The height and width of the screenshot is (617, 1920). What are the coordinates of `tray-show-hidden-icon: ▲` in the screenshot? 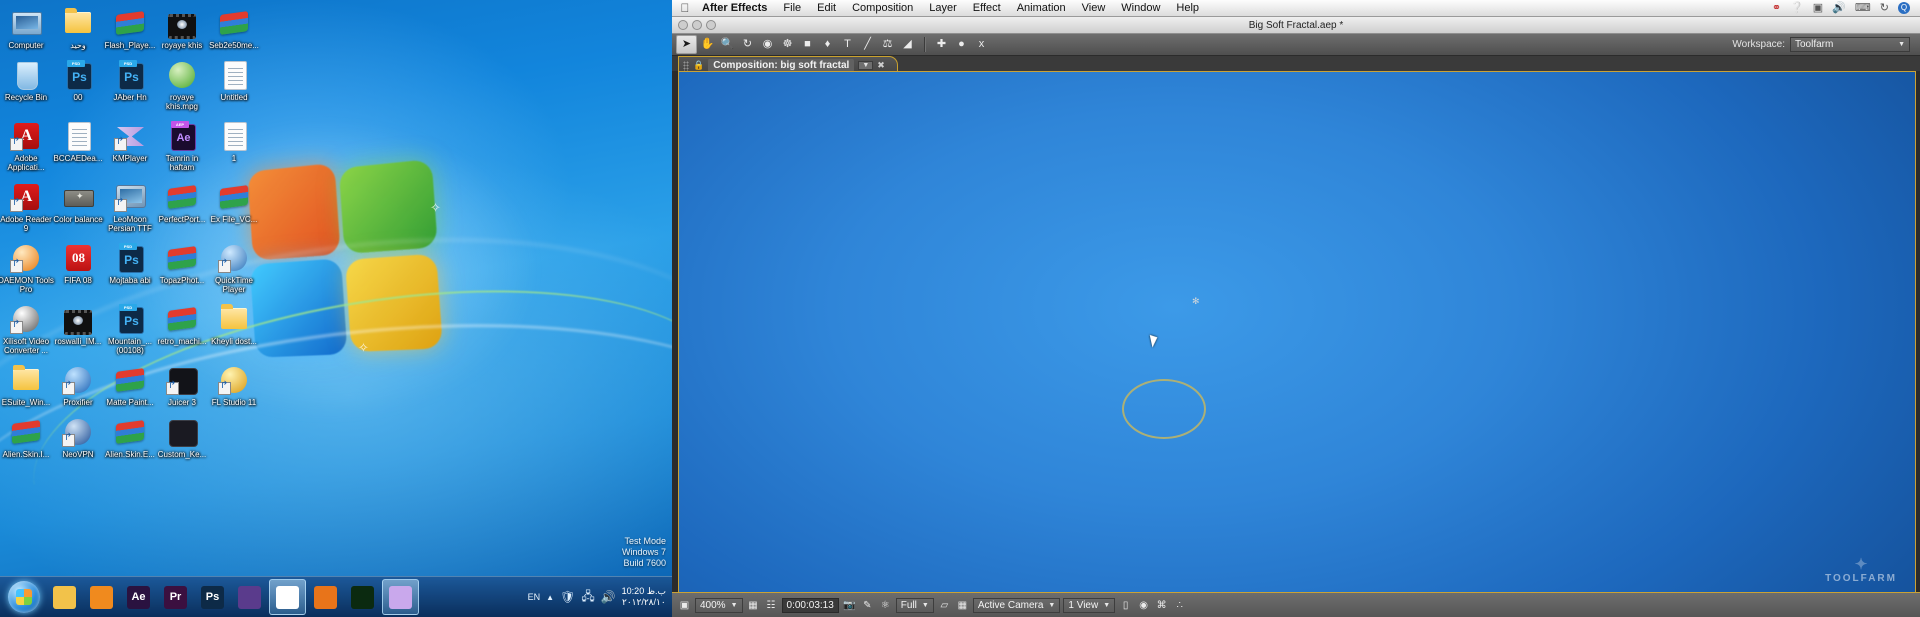 It's located at (550, 597).